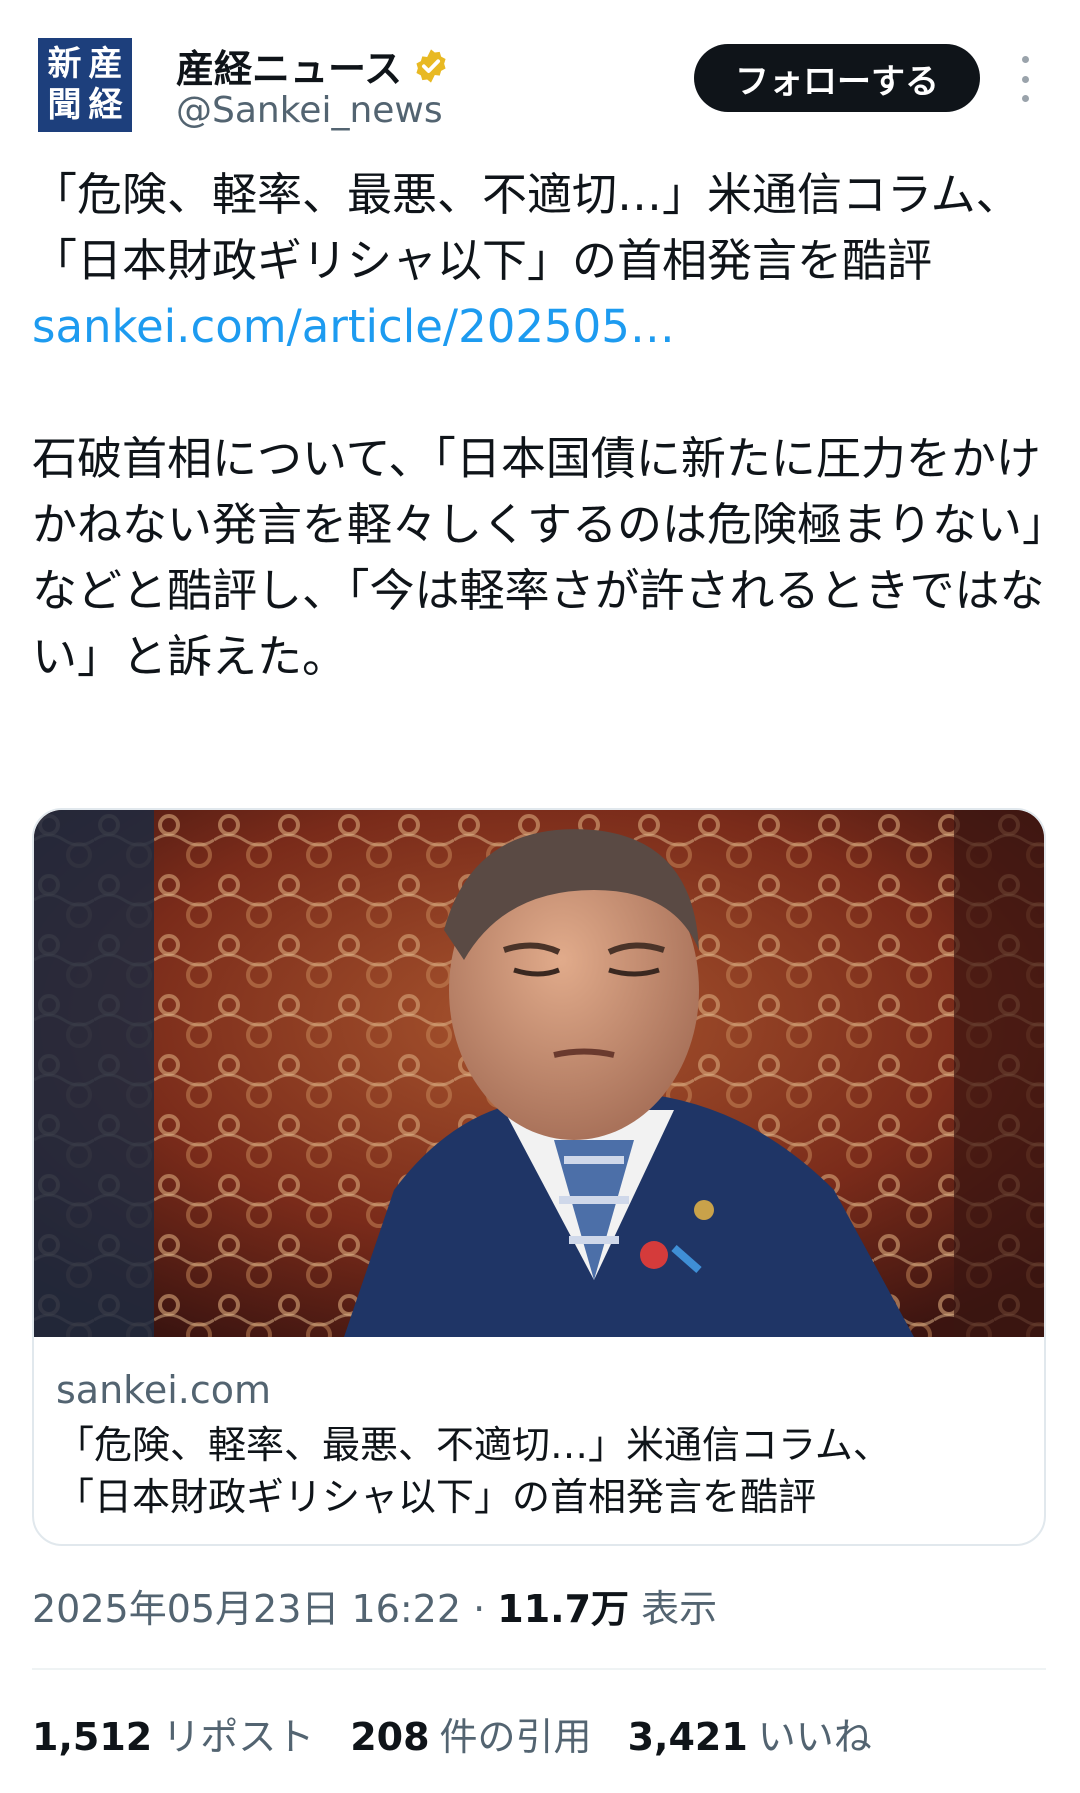  I want to click on card-title-line: 「日本財政ギリシャ以下」の首相発言を酷評, so click(436, 1497).